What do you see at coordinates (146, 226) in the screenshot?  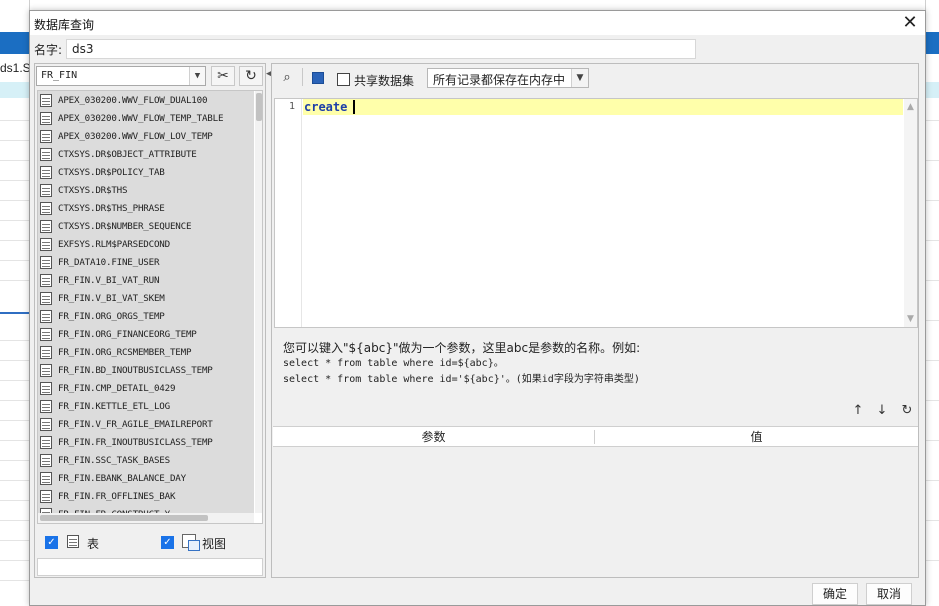 I see `table-list-item: CTXSYS.DR$NUMBER_SEQUENCE` at bounding box center [146, 226].